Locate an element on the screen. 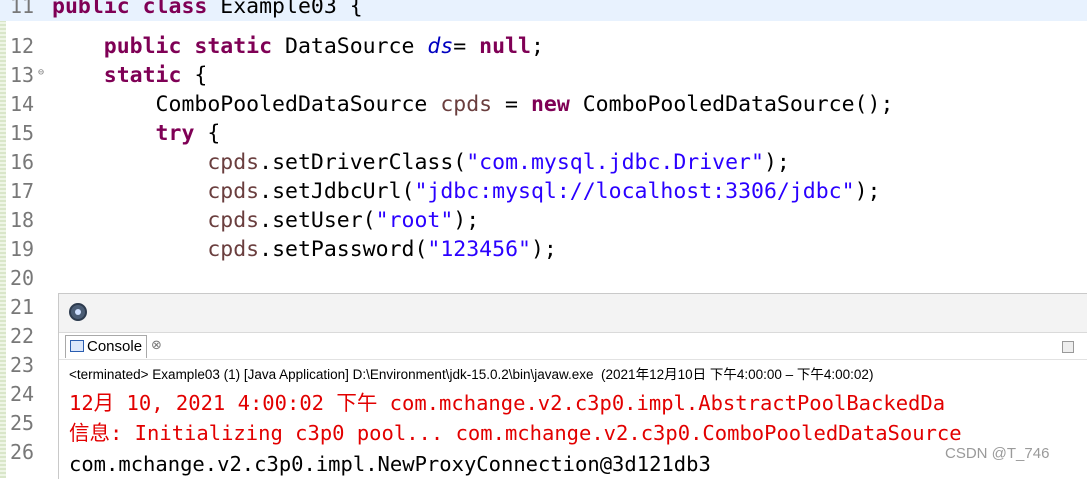 This screenshot has width=1087, height=479. tab-console: Console is located at coordinates (106, 346).